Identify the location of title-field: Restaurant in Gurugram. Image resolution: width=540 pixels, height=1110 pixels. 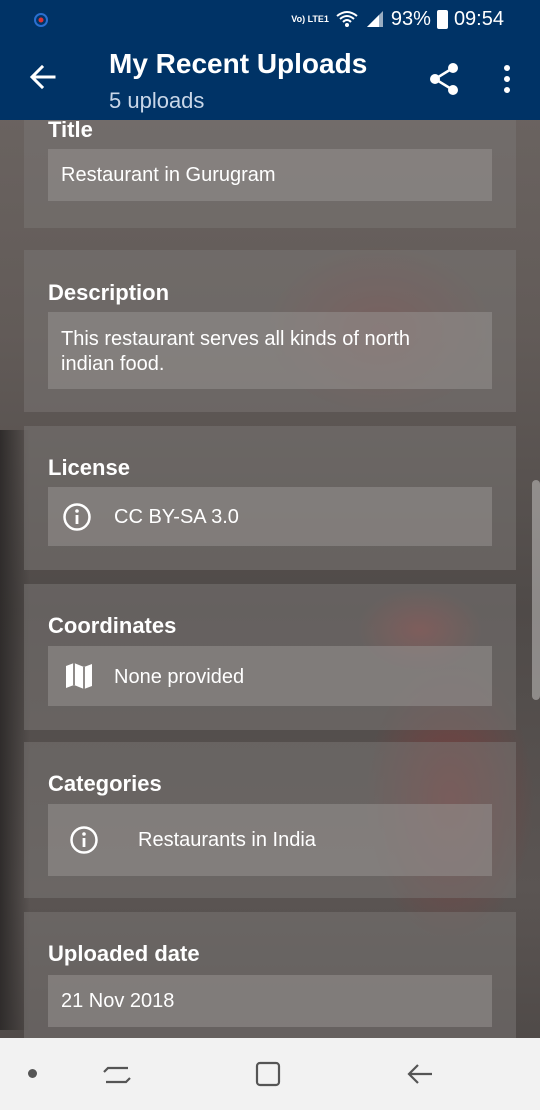
(270, 175).